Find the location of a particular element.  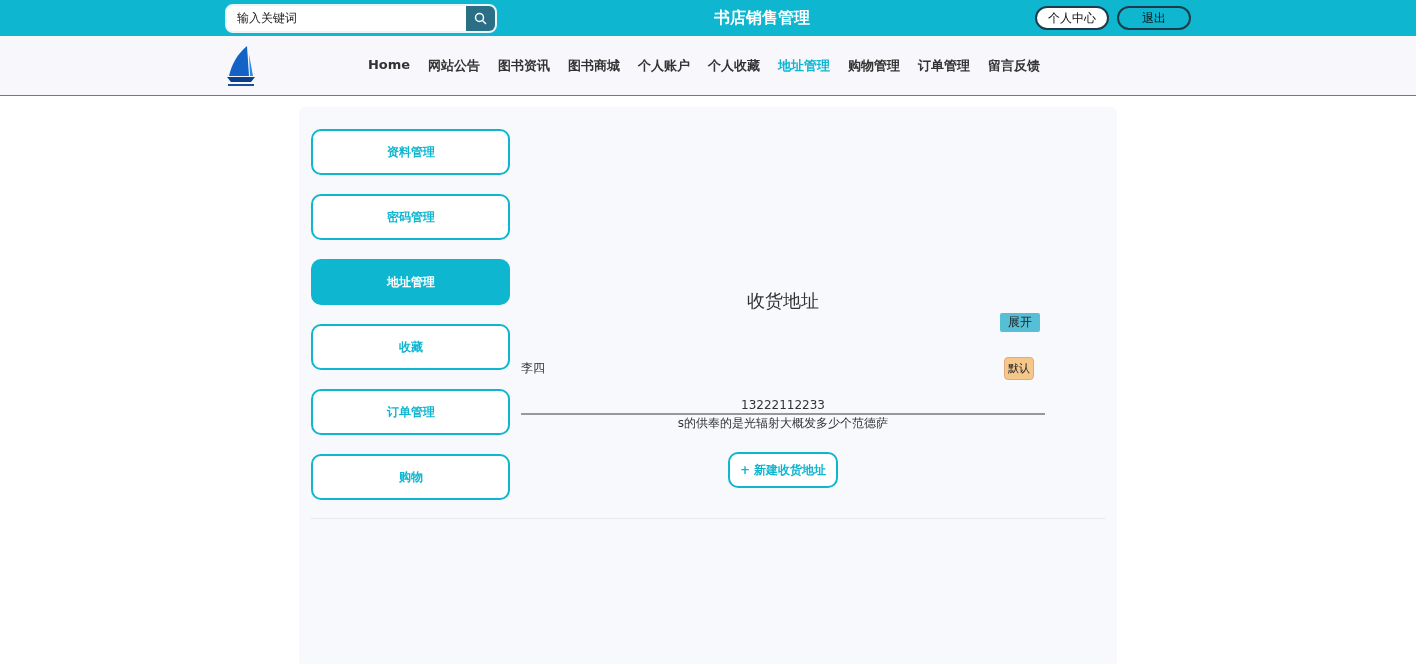

nav-link: 个人收藏 is located at coordinates (734, 65).